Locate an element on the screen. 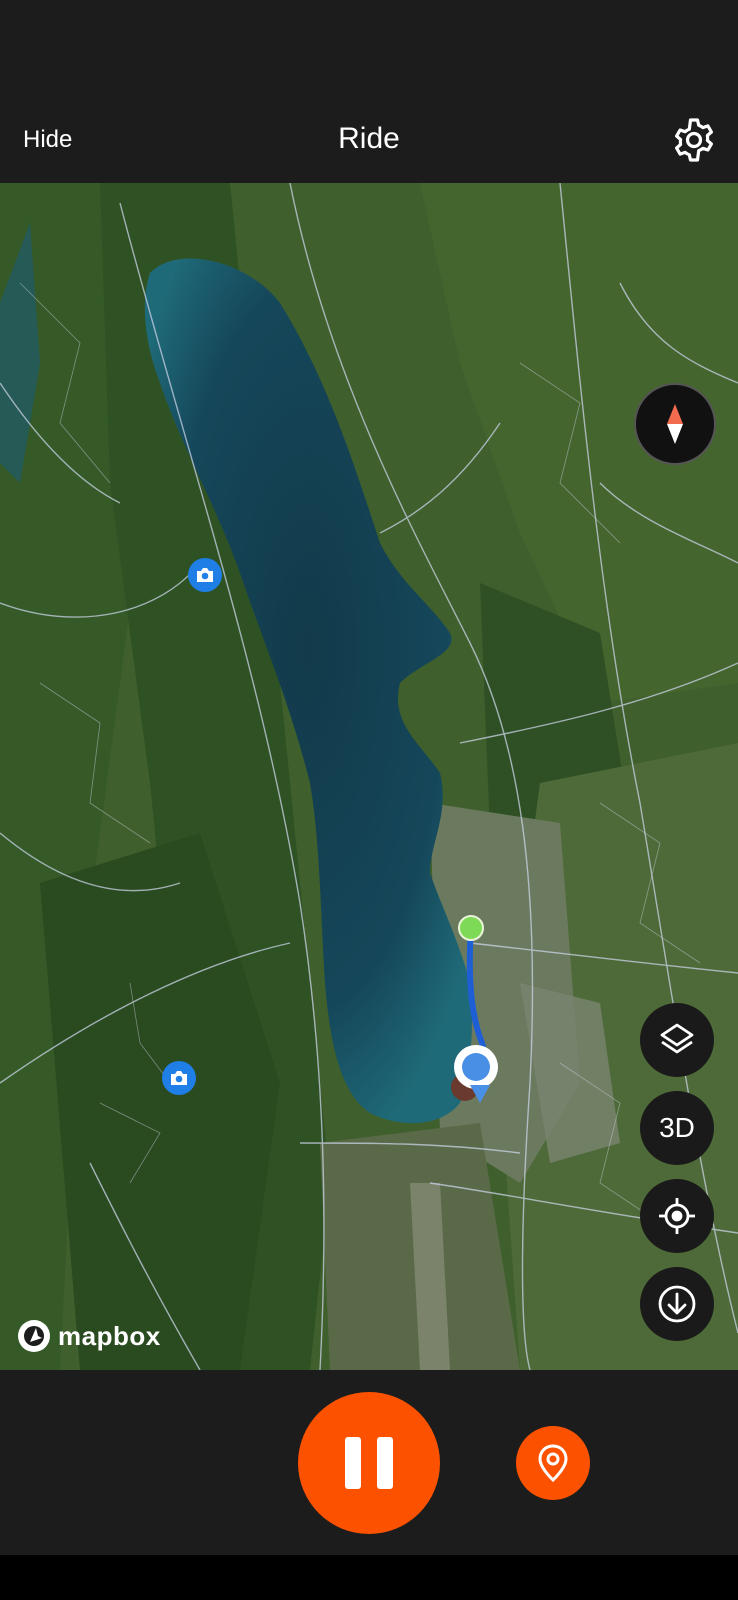 This screenshot has width=738, height=1600. route-start-marker is located at coordinates (471, 928).